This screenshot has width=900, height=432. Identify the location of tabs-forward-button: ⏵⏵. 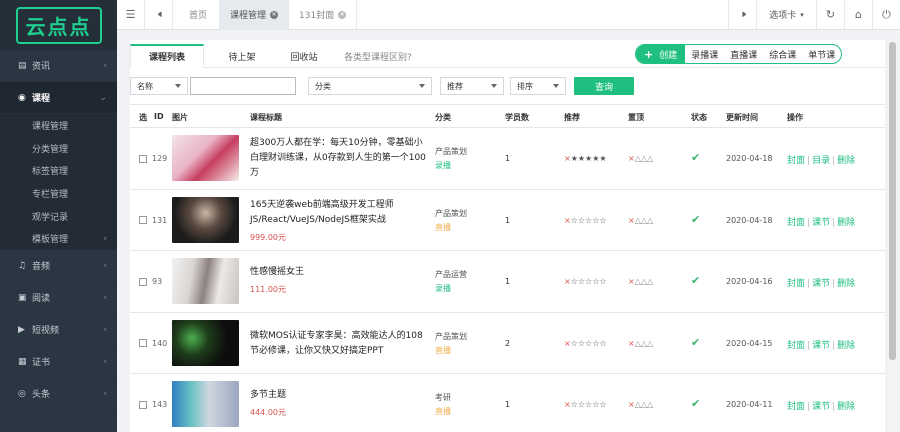
(742, 15).